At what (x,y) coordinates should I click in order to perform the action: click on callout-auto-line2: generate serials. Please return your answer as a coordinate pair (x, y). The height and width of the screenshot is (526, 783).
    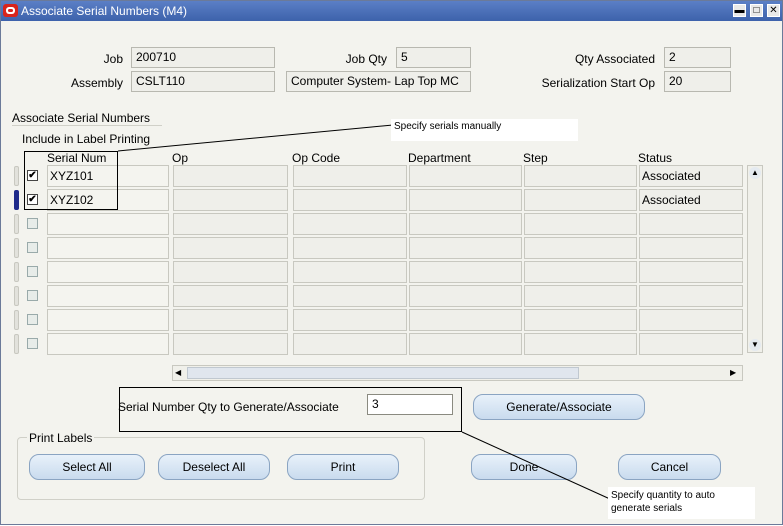
    Looking at the image, I should click on (647, 508).